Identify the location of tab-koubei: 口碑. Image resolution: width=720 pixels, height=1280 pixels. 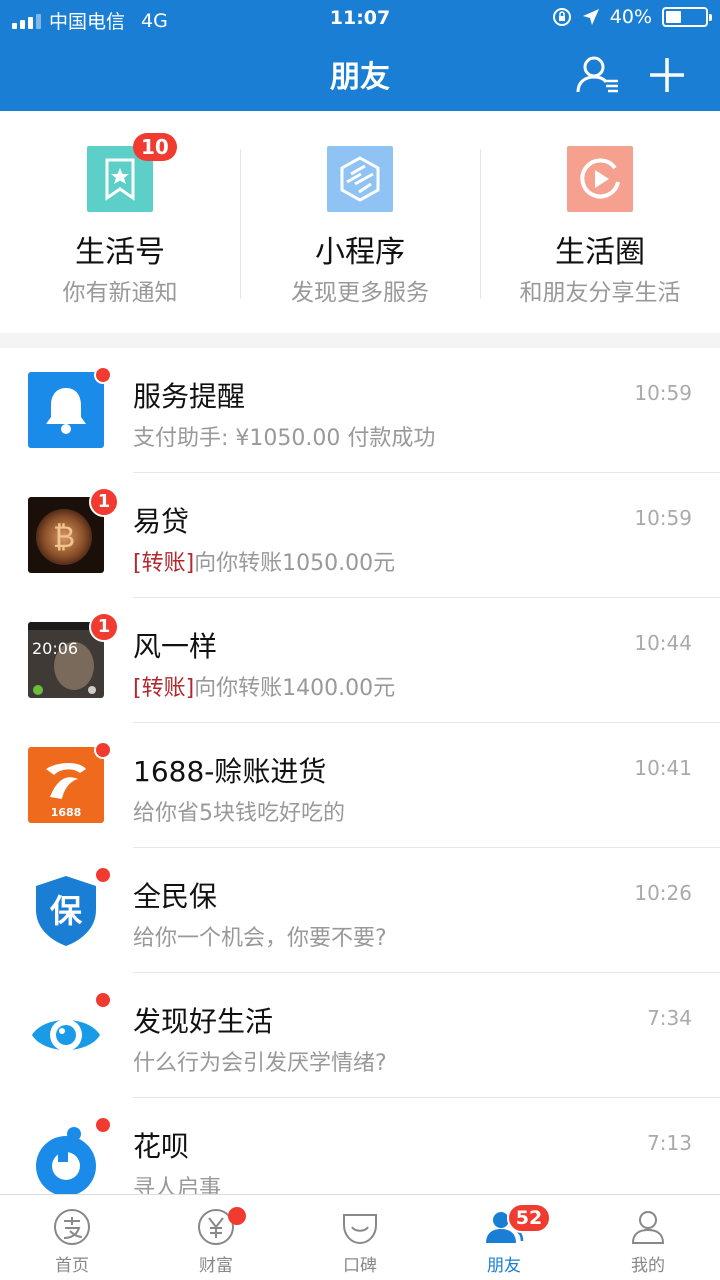
(360, 1237).